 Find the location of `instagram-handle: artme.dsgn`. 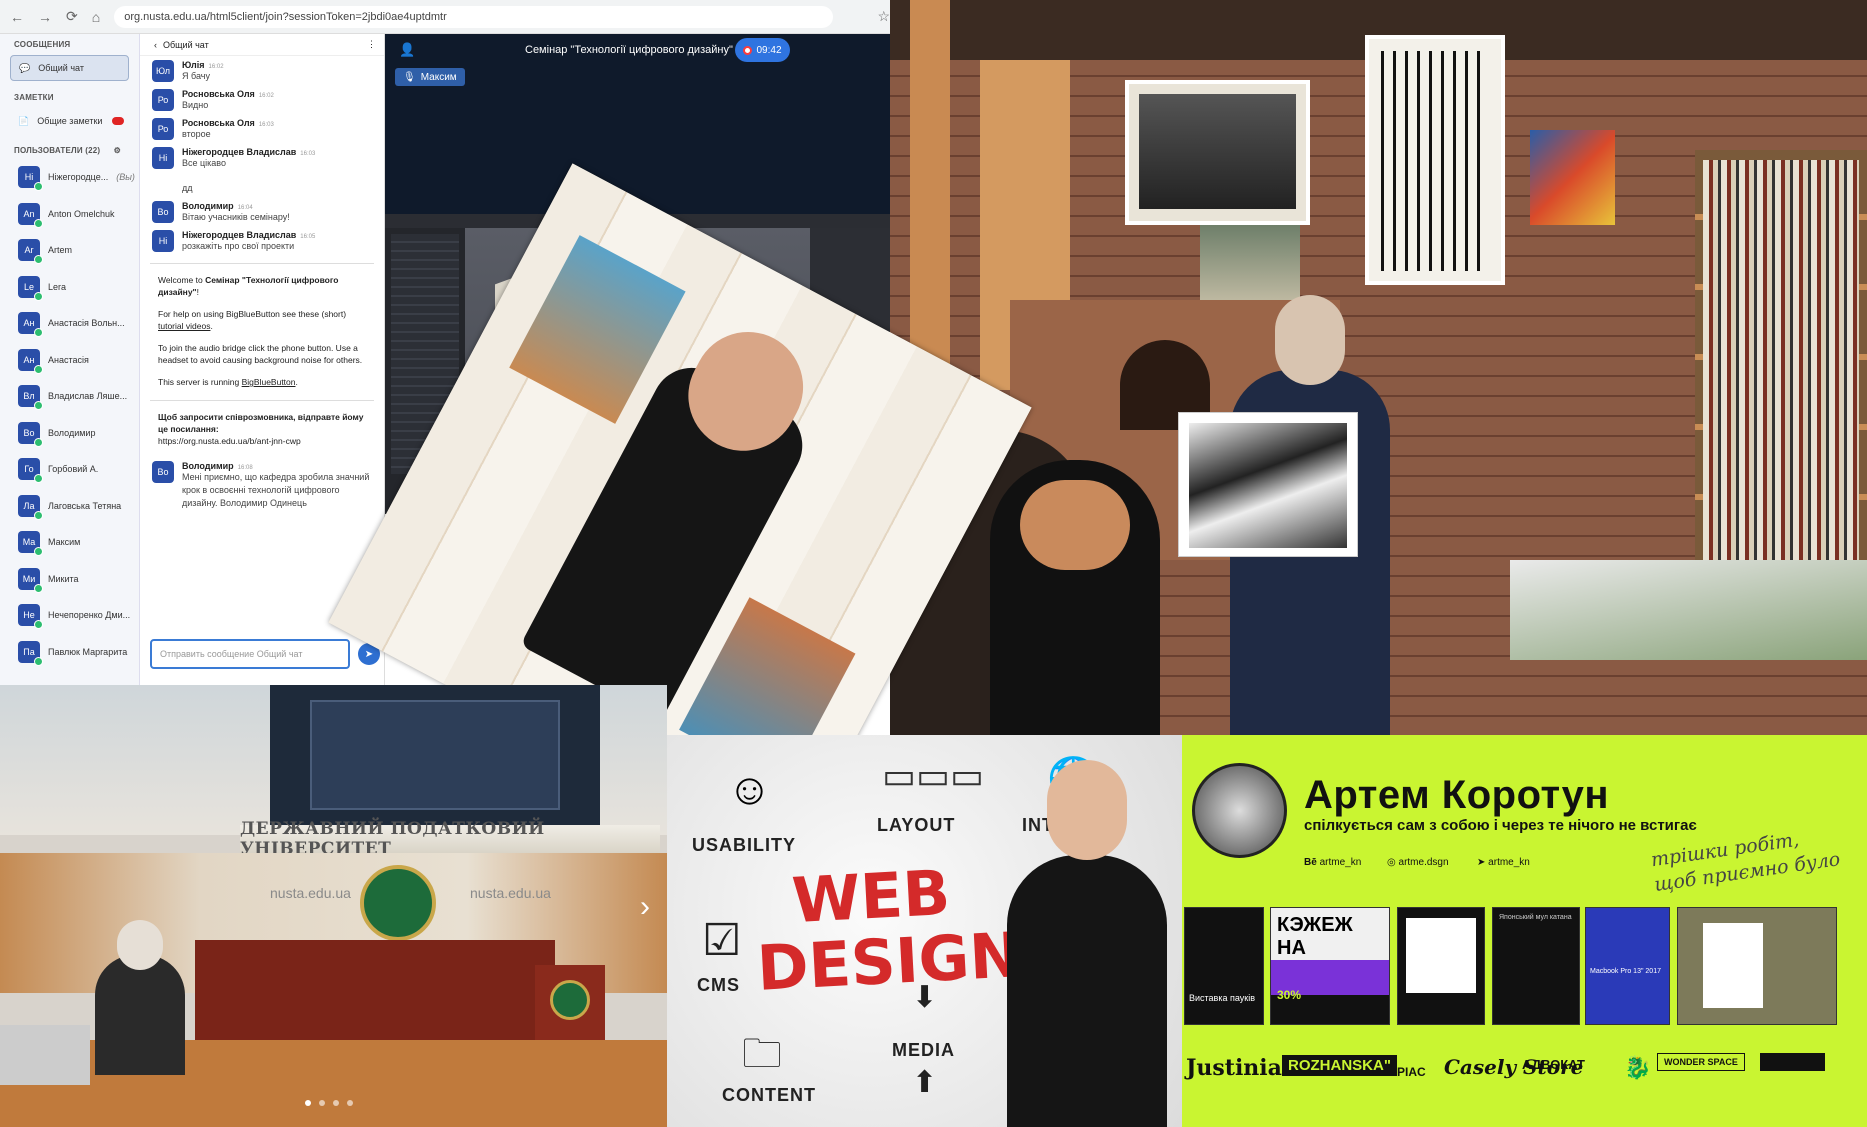

instagram-handle: artme.dsgn is located at coordinates (1423, 862).